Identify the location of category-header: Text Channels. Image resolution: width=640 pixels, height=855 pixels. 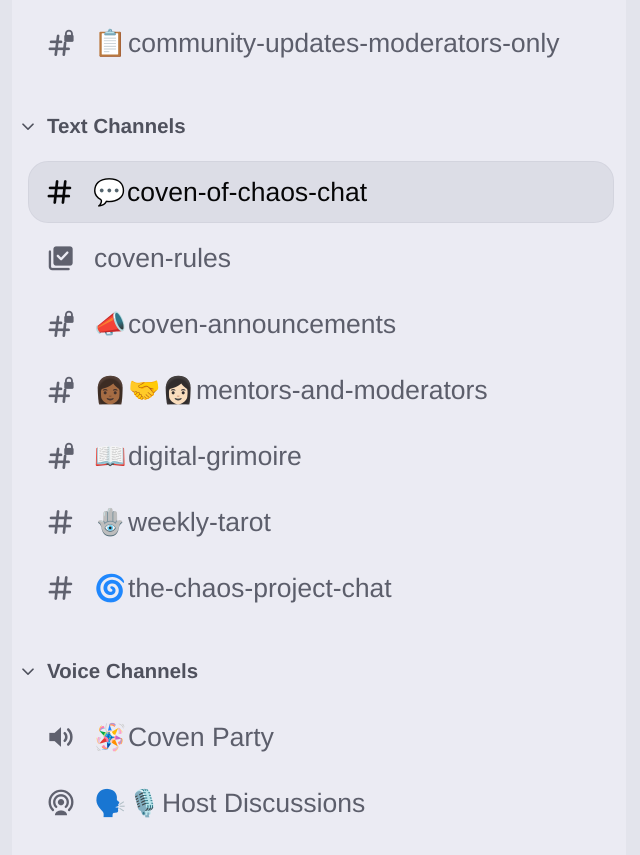
(104, 127).